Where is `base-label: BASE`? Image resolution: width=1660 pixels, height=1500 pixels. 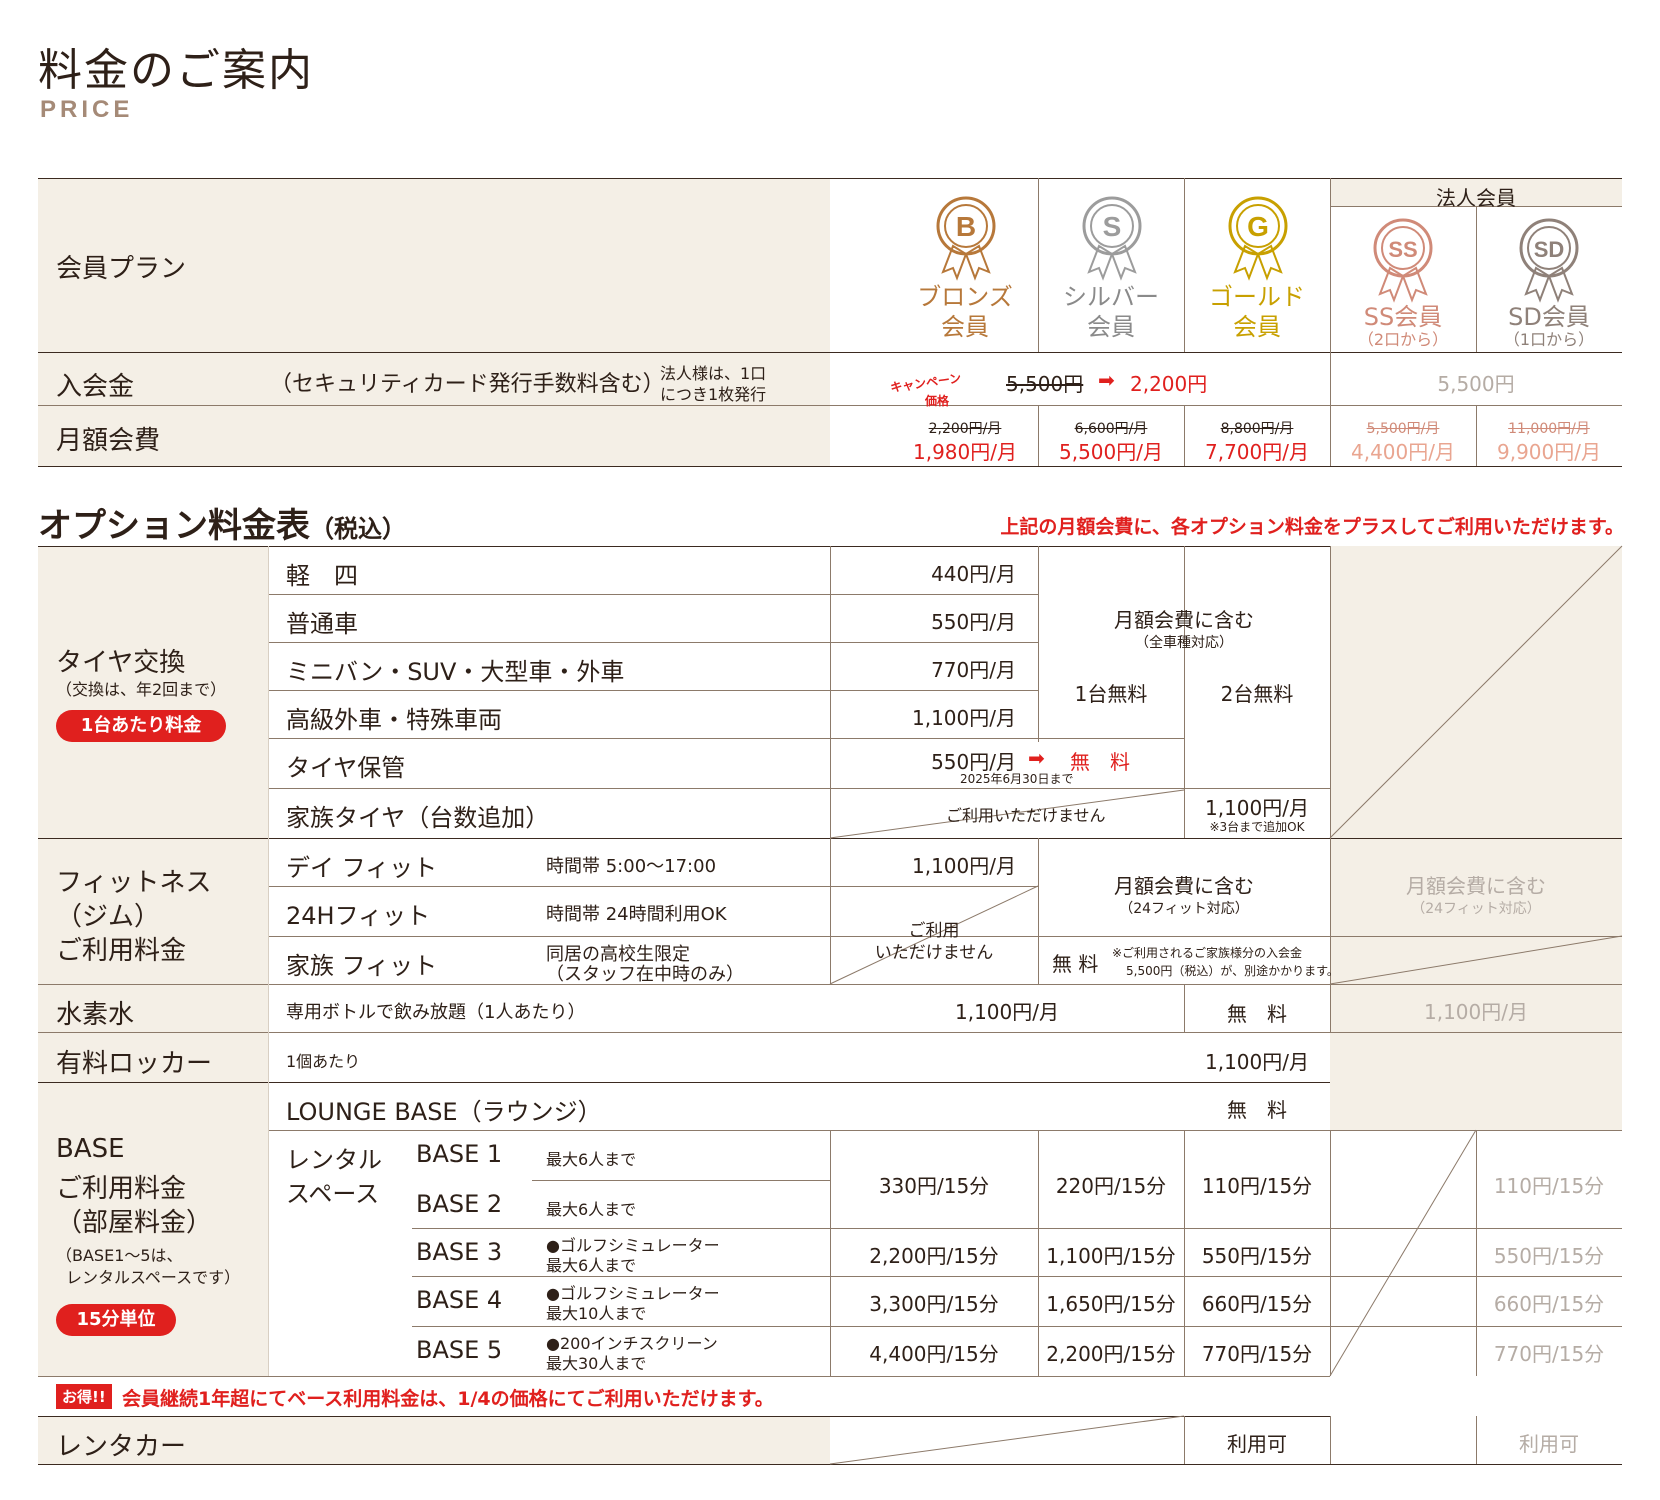
base-label: BASE is located at coordinates (90, 1149).